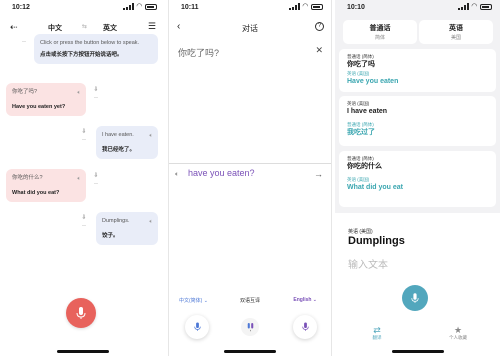 The image size is (500, 356). Describe the element at coordinates (152, 26) in the screenshot. I see `settings-icon: ☰` at that location.